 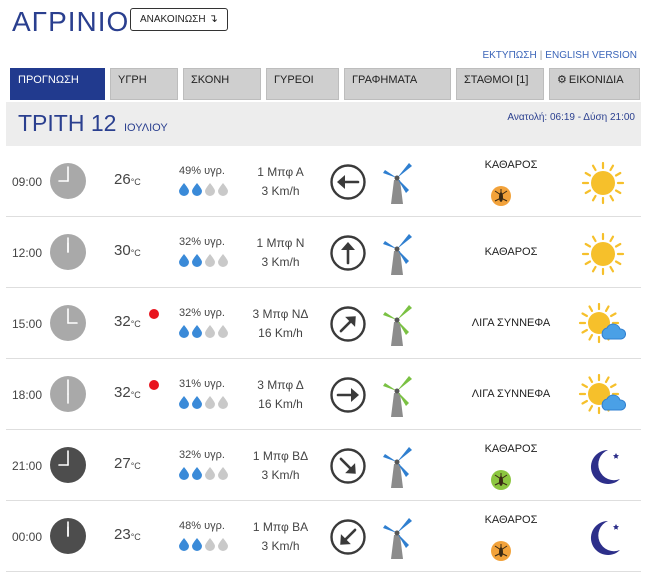 I want to click on tab-charts: ΓΡΑΦΗΜΑΤΑ, so click(x=397, y=84).